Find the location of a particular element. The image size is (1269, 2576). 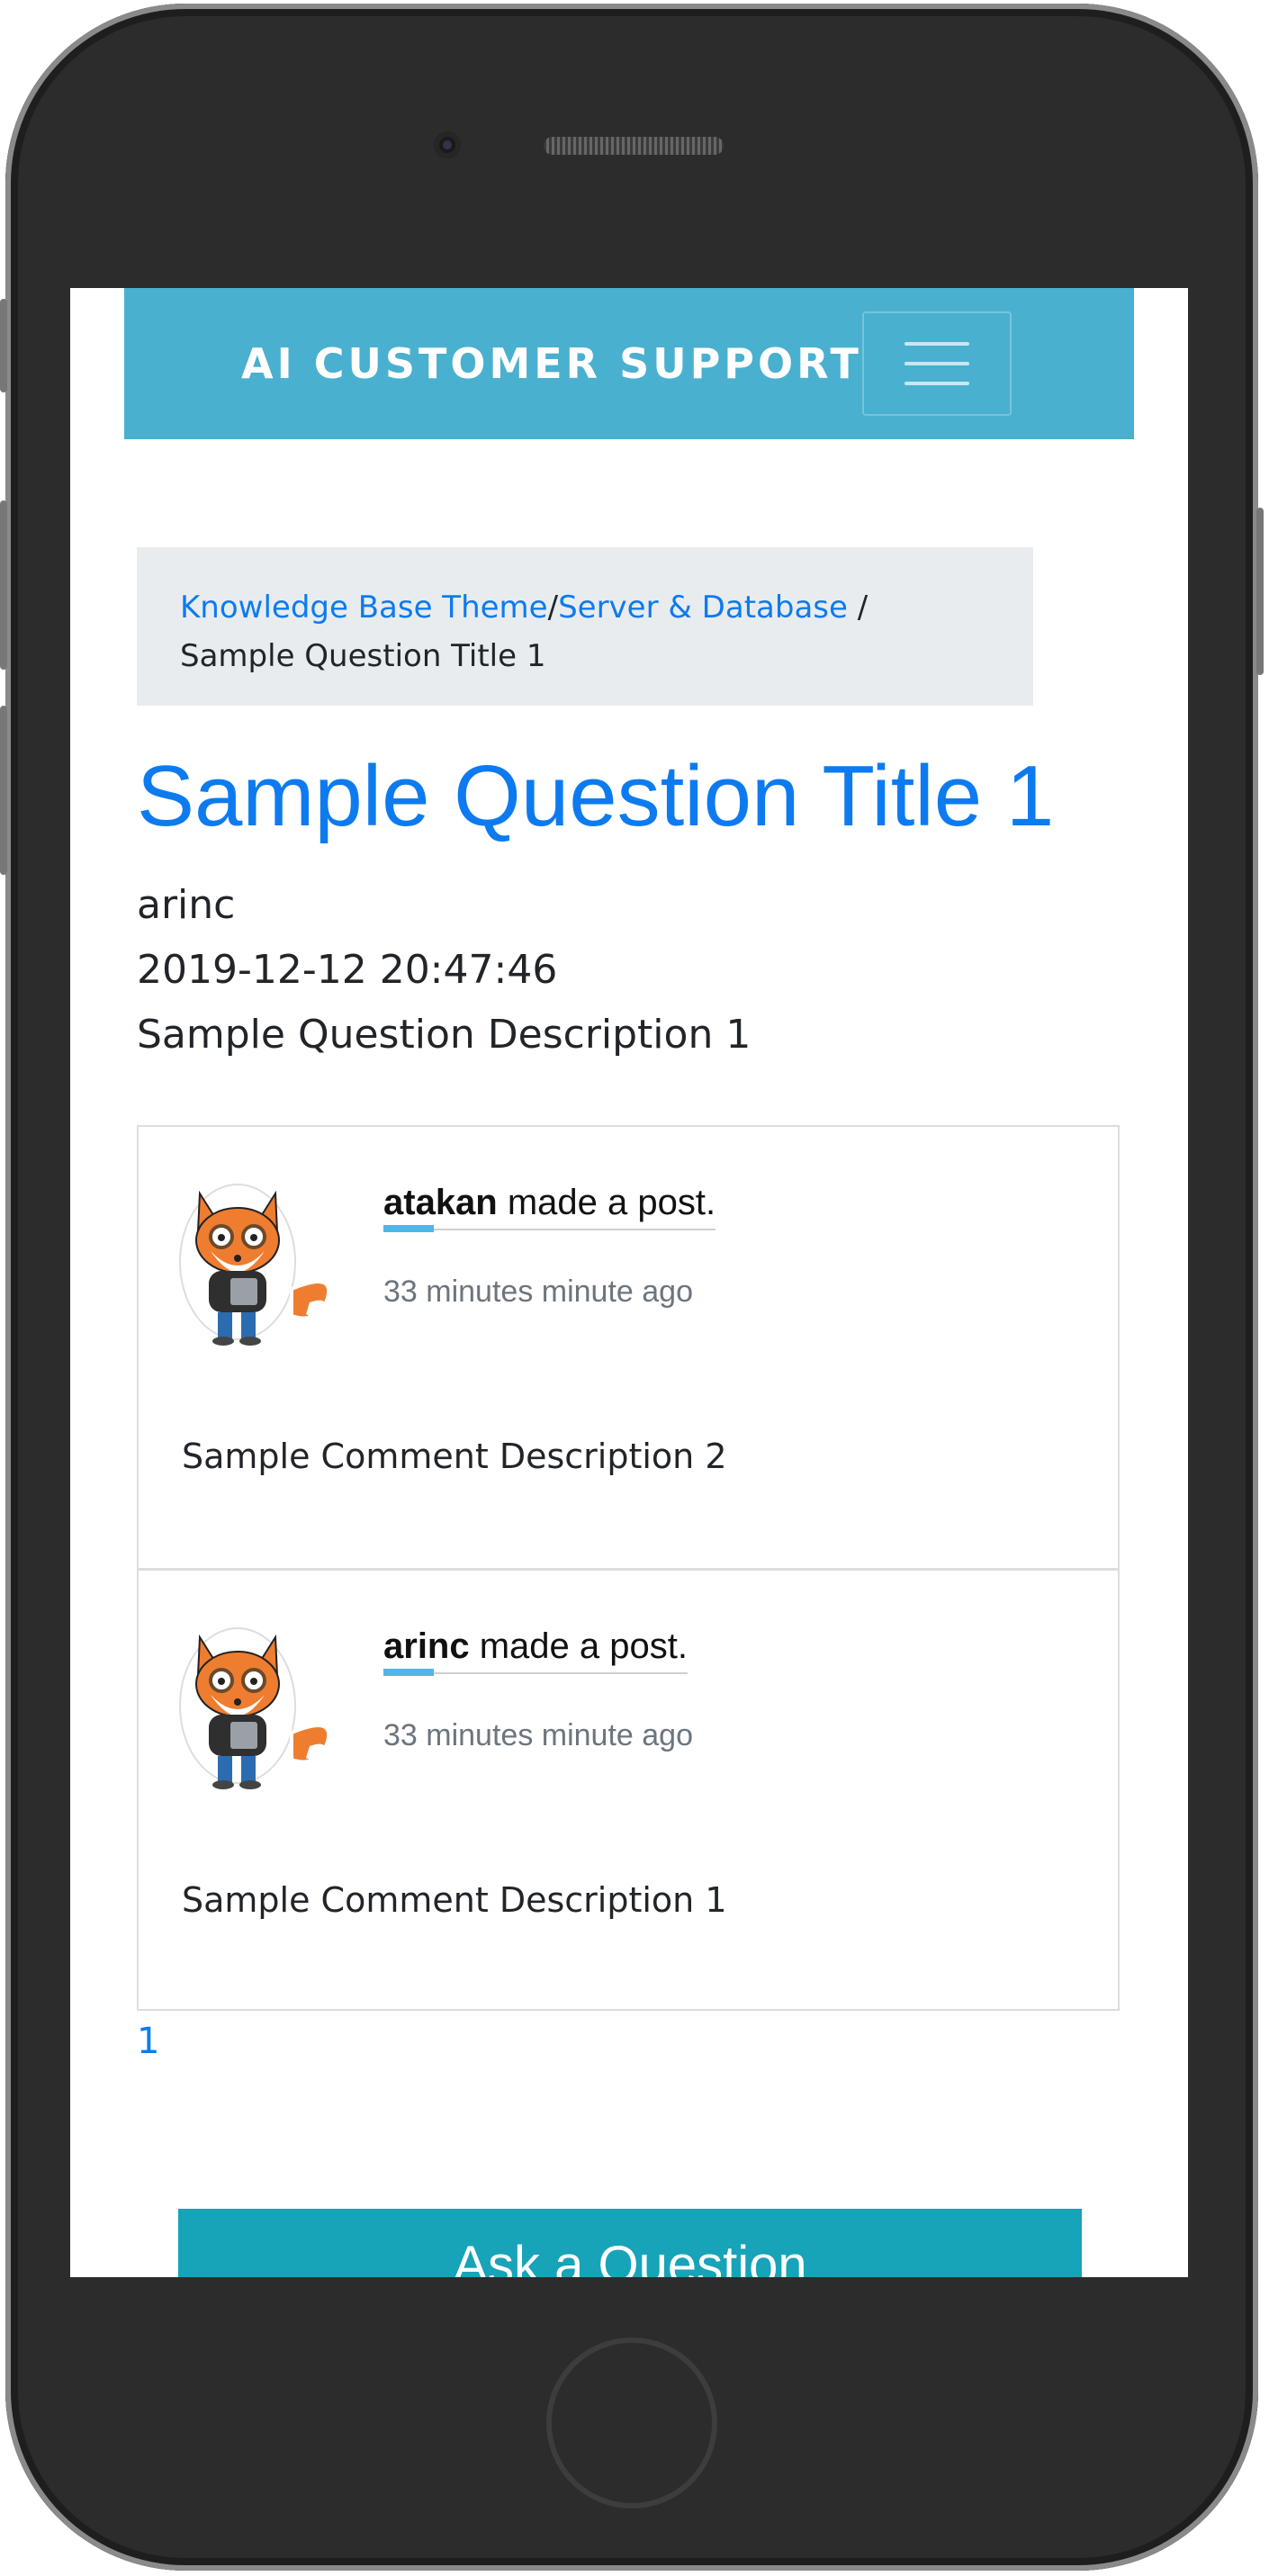

comment-header: atakan made a post. is located at coordinates (549, 1207).